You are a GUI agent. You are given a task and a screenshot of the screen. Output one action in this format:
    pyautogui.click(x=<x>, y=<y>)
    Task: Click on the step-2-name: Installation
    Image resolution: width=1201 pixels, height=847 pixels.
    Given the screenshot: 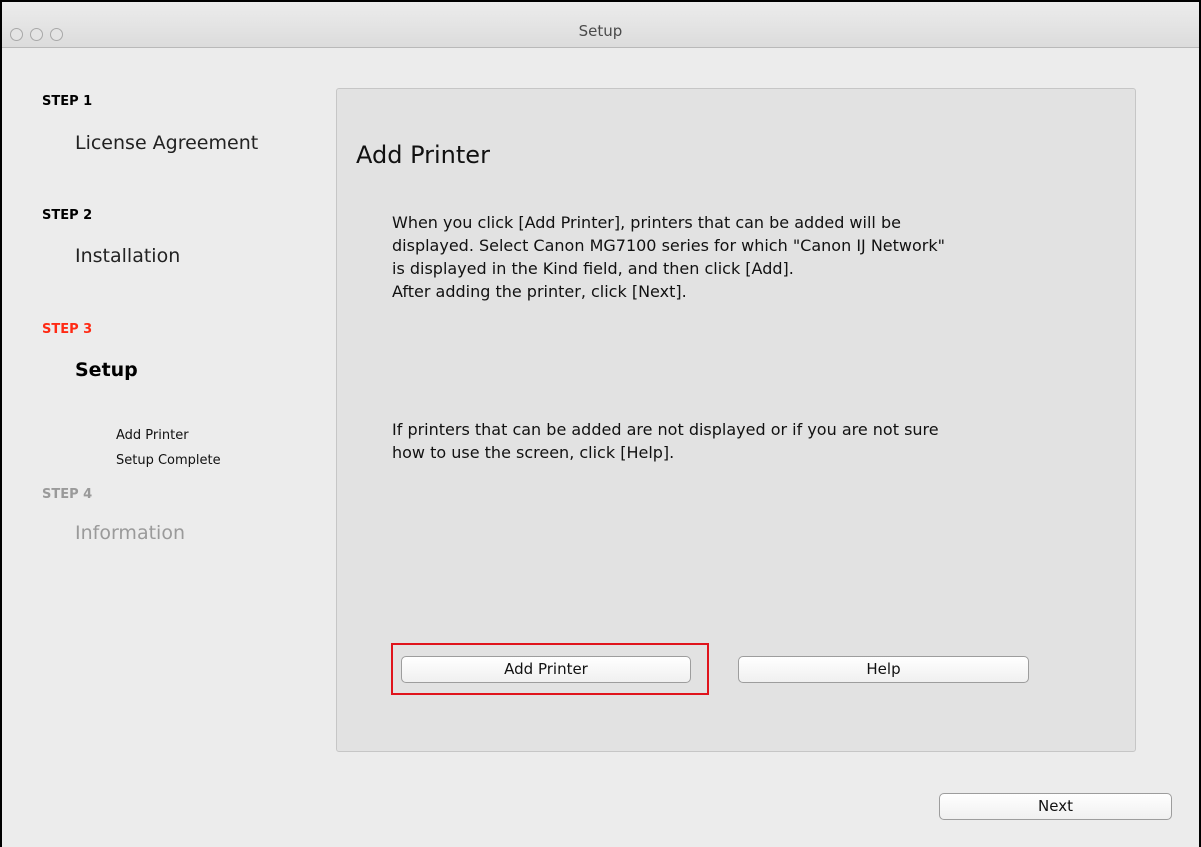 What is the action you would take?
    pyautogui.click(x=128, y=256)
    